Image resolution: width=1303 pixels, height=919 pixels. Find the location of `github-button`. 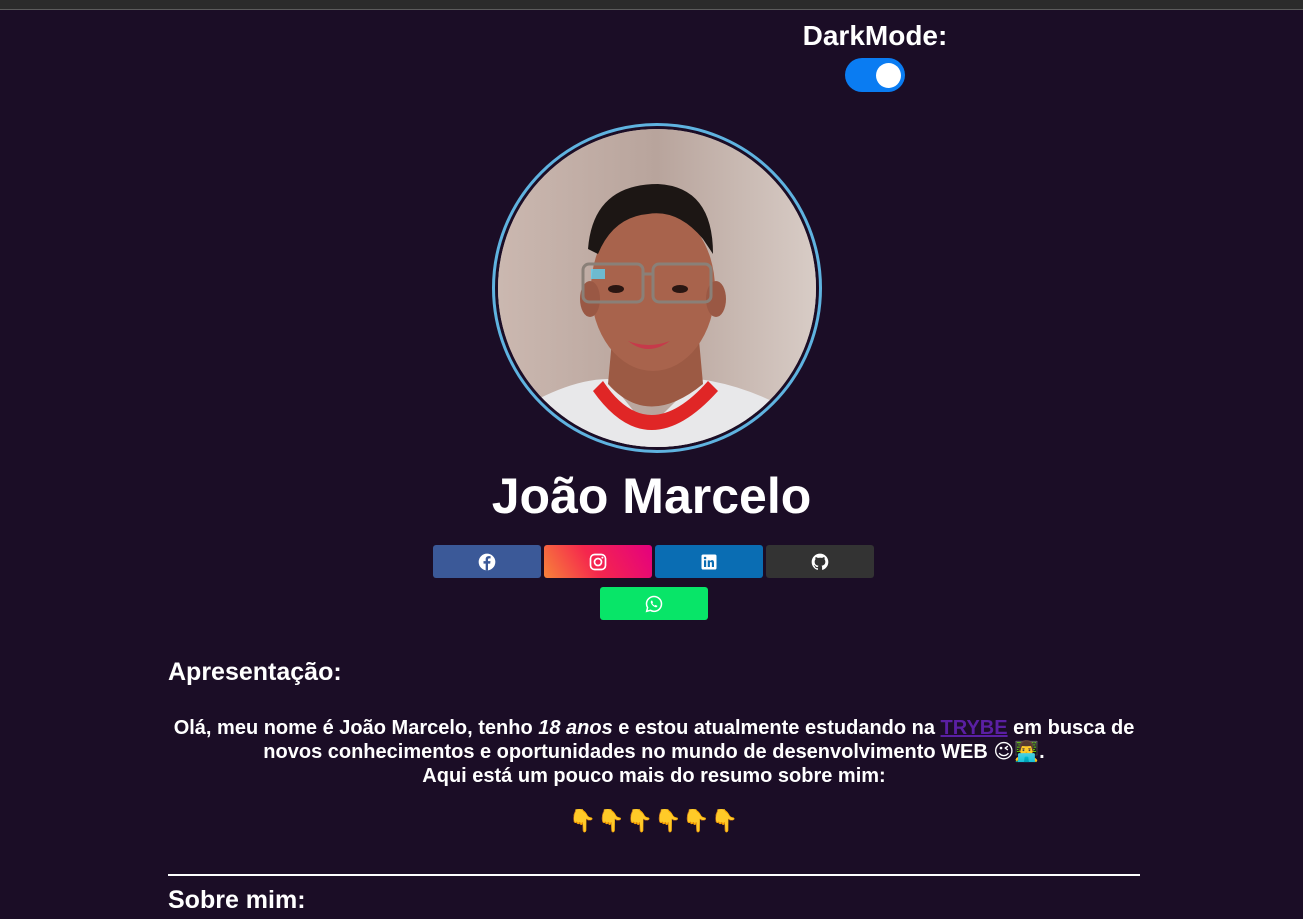

github-button is located at coordinates (820, 561).